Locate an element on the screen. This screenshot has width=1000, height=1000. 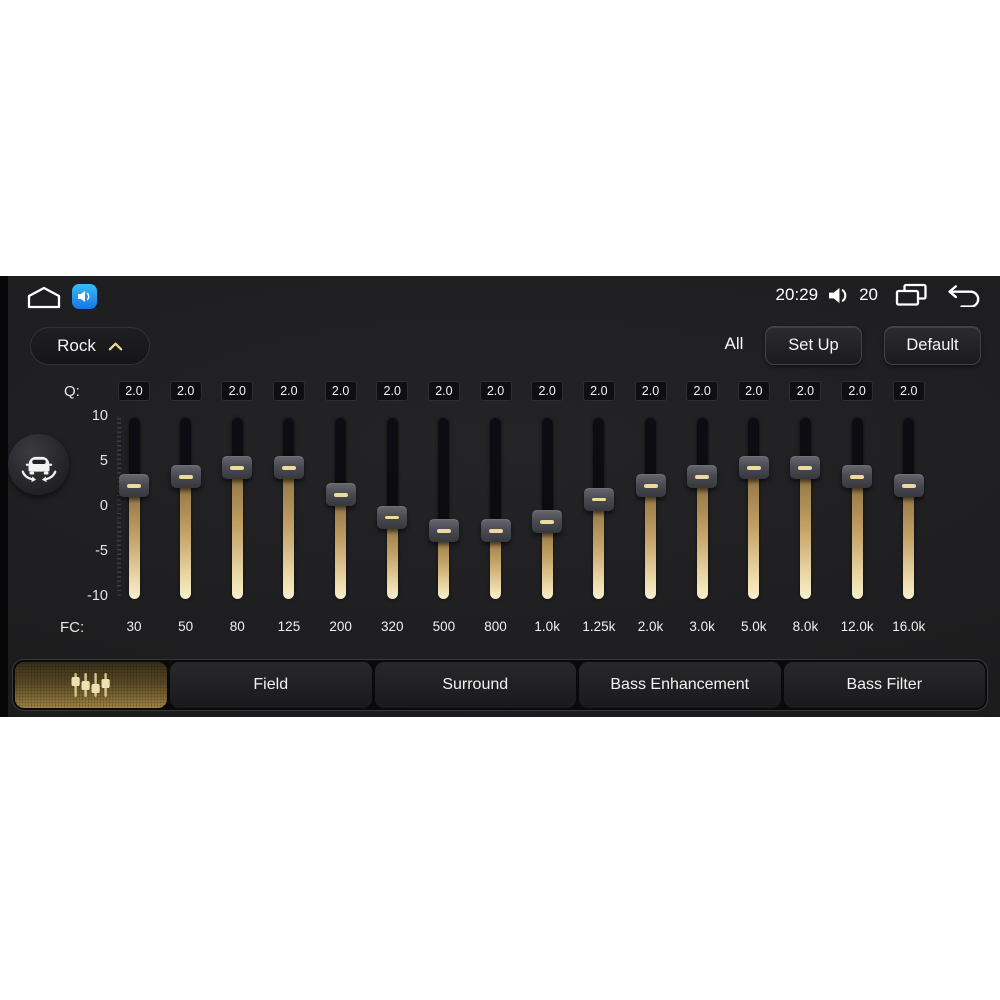
sound-field-button is located at coordinates (38, 464).